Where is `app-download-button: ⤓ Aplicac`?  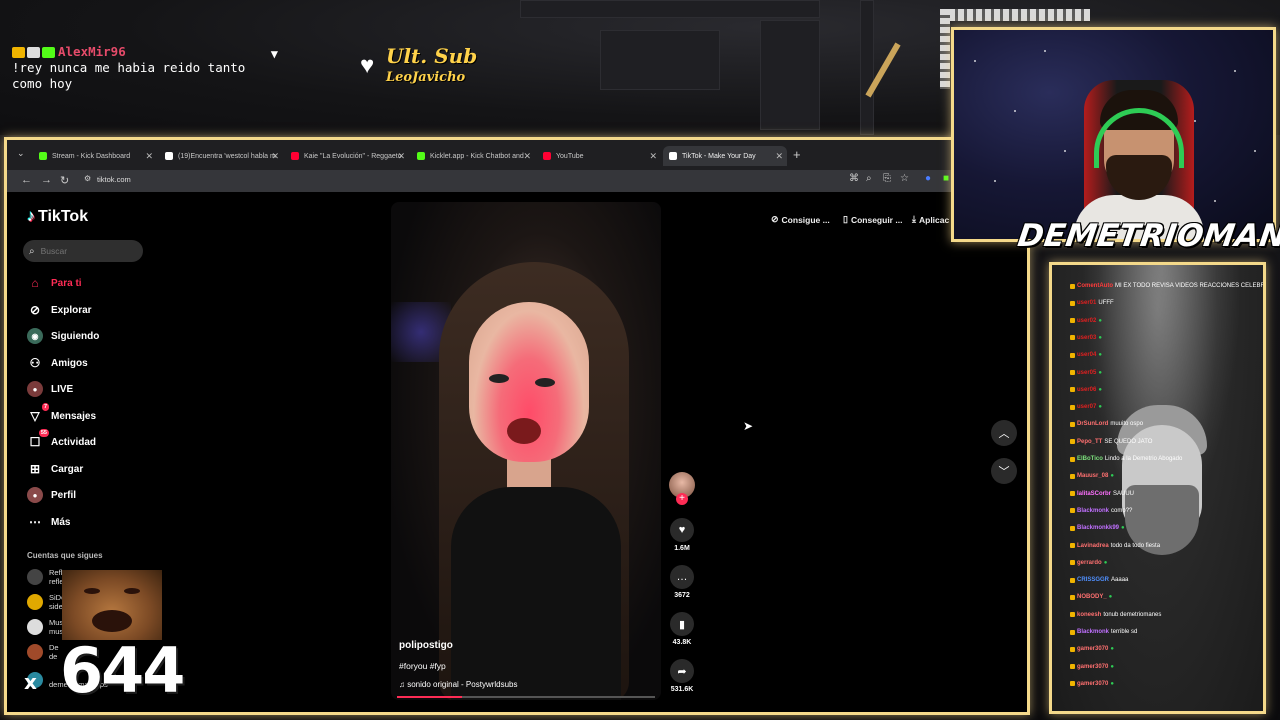
app-download-button: ⤓ Aplicac is located at coordinates (930, 219).